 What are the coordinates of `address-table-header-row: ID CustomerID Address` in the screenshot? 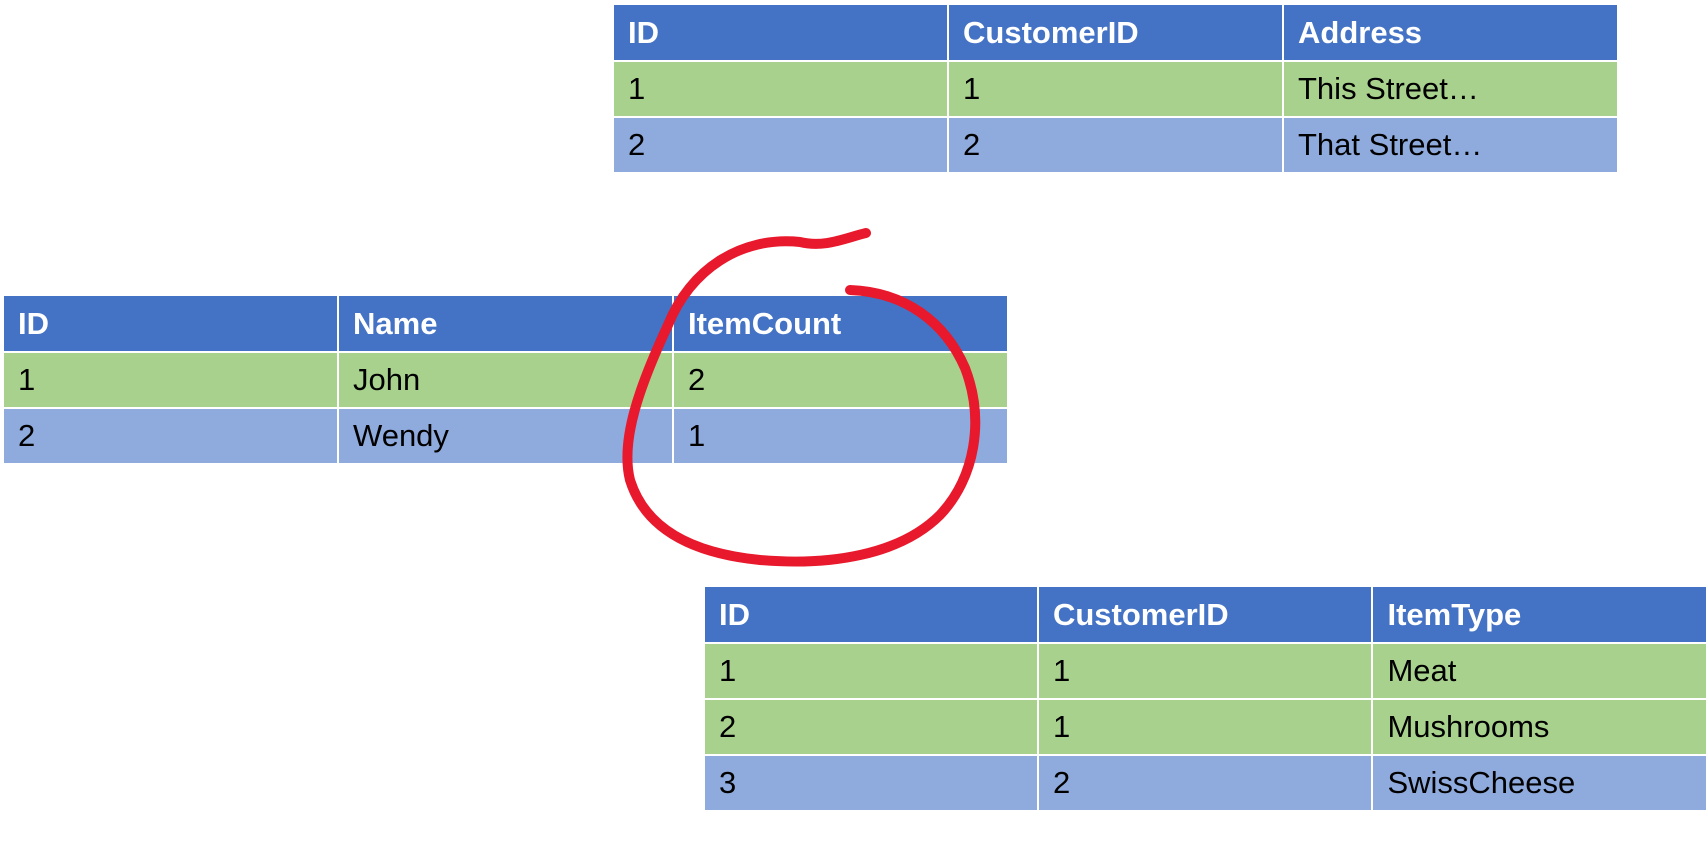 It's located at (1115, 32).